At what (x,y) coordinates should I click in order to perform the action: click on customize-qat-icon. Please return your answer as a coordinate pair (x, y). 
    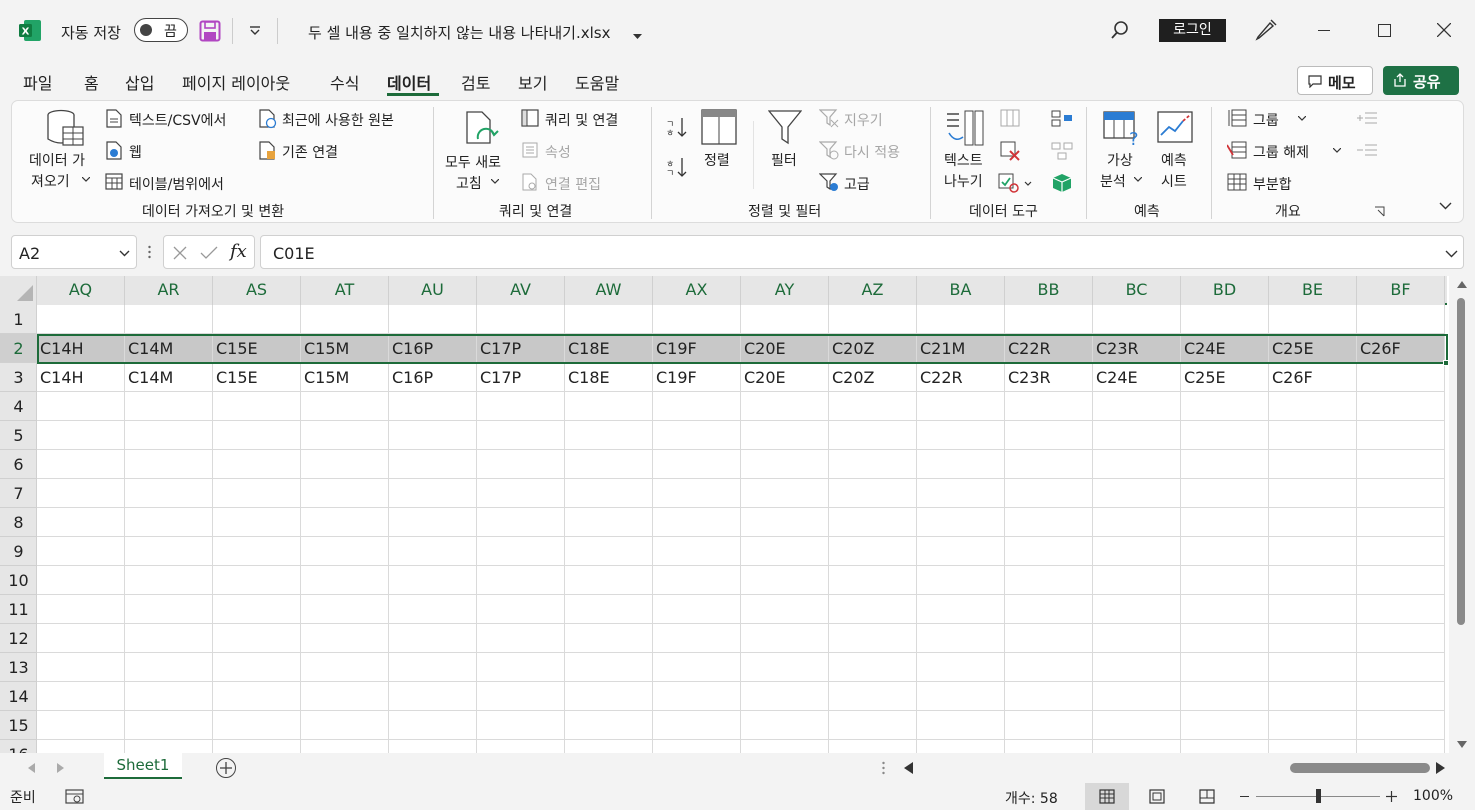
    Looking at the image, I should click on (255, 31).